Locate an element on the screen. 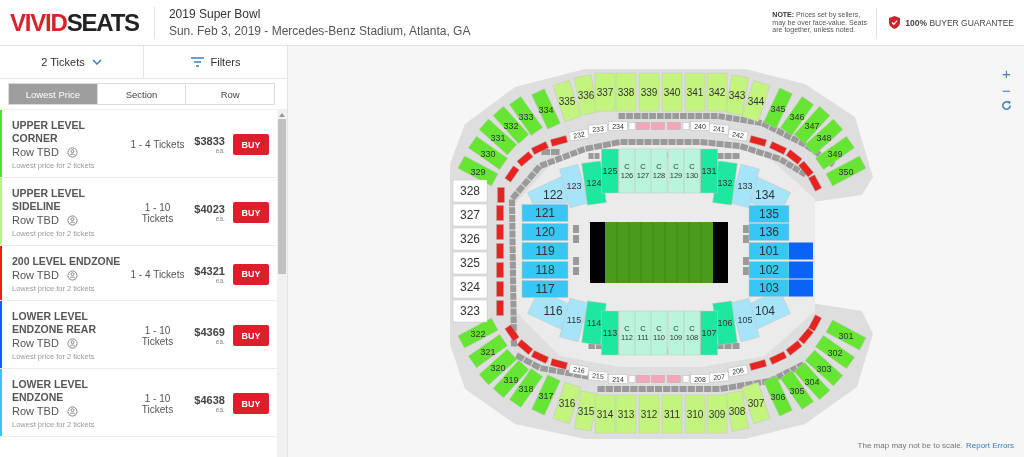  seat-section: 301 is located at coordinates (846, 335).